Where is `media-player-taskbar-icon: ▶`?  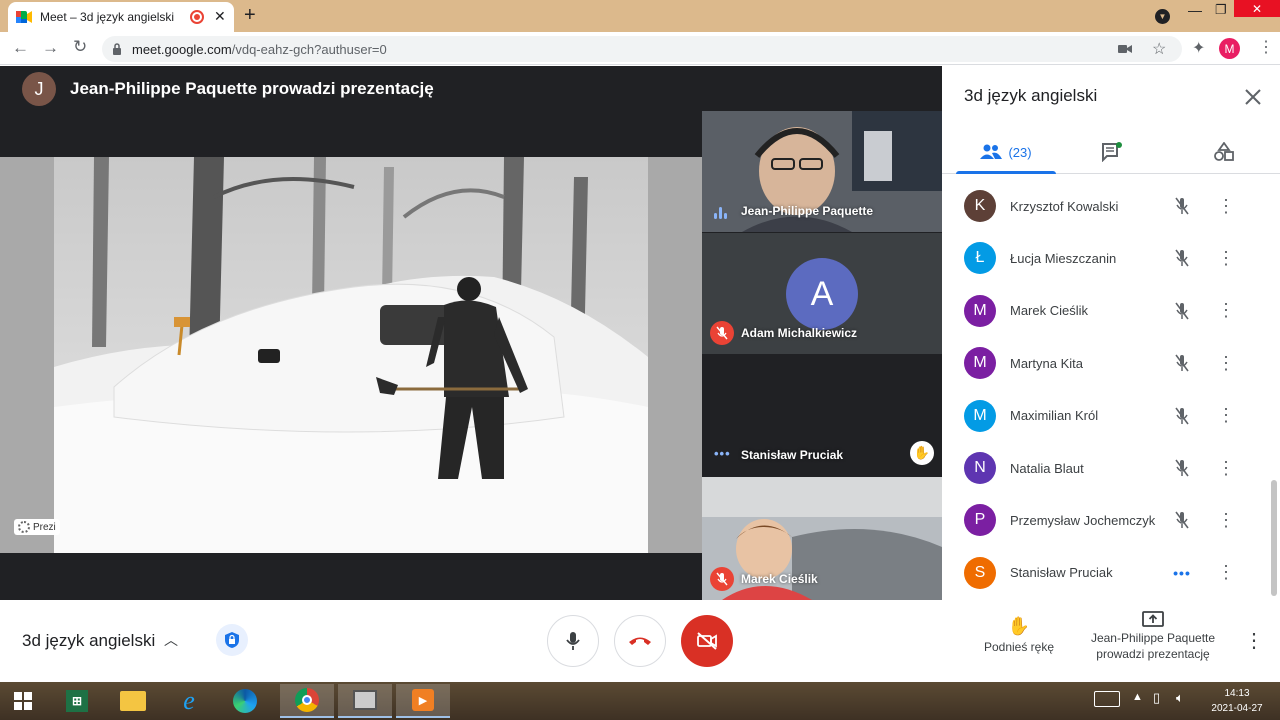
media-player-taskbar-icon: ▶ is located at coordinates (423, 701).